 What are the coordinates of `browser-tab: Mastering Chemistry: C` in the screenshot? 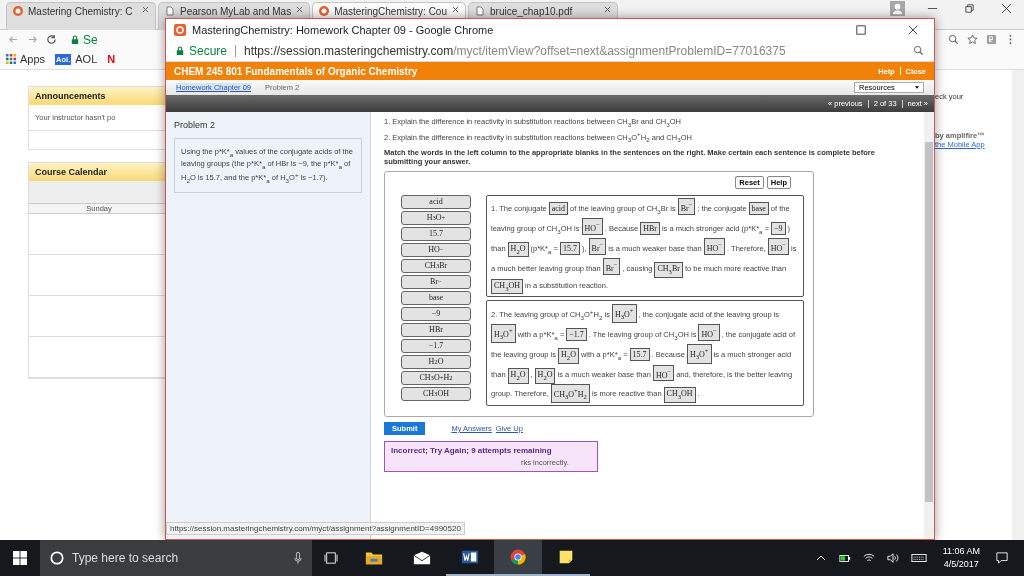 It's located at (81, 16).